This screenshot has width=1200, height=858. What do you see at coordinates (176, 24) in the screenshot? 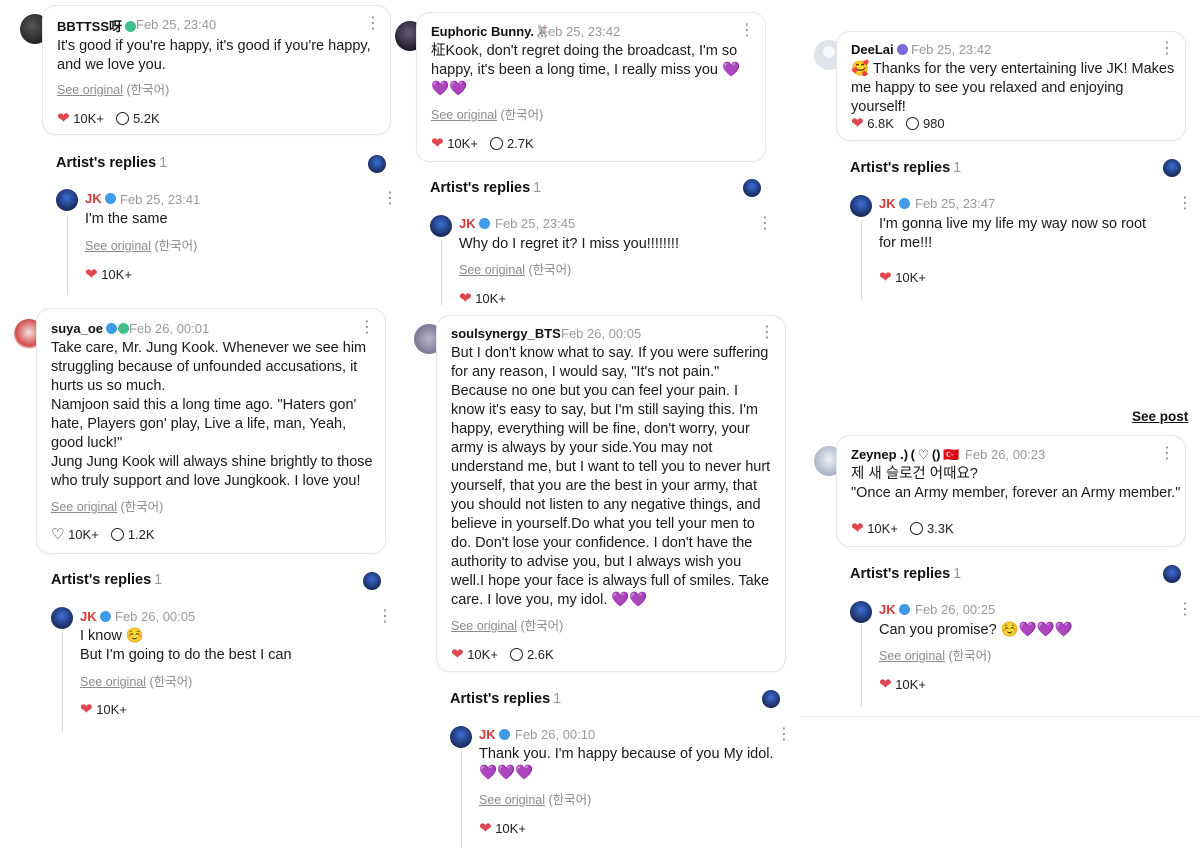
I see `comment-time: Feb 25, 23:40` at bounding box center [176, 24].